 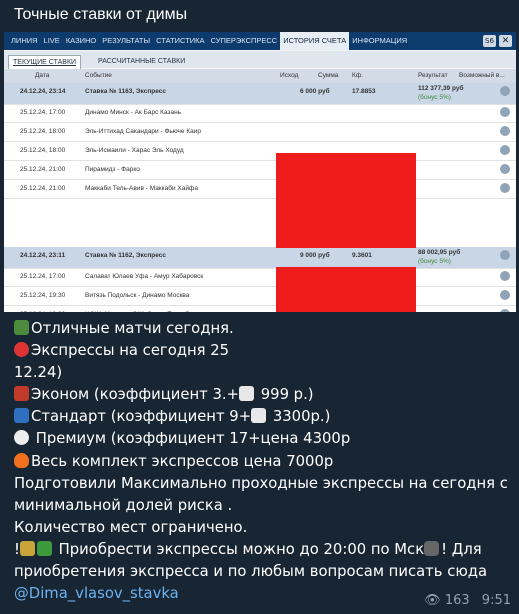 What do you see at coordinates (21, 327) in the screenshot?
I see `money-icon` at bounding box center [21, 327].